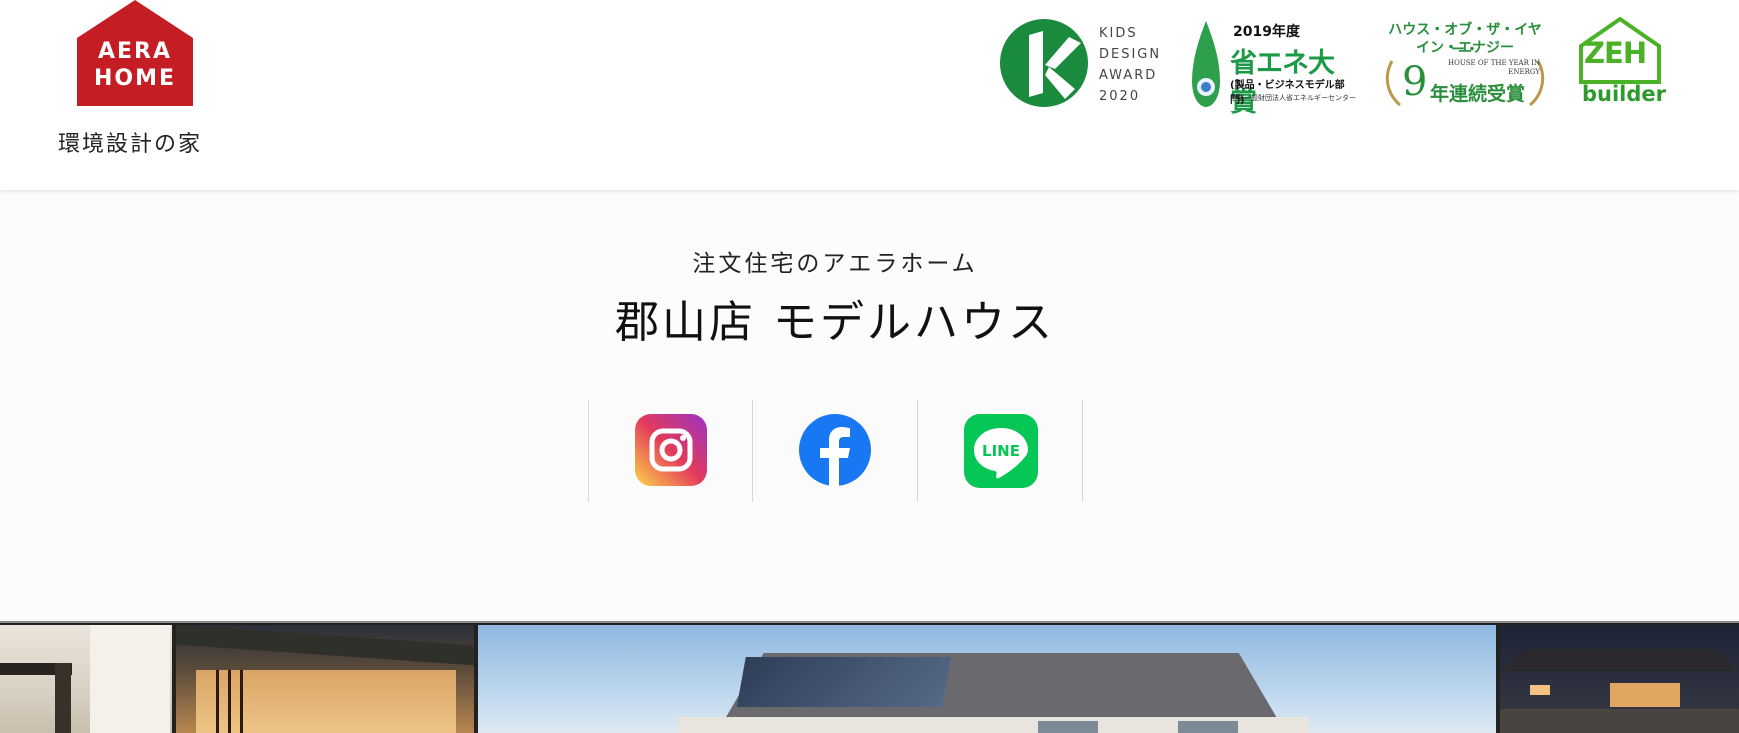 The width and height of the screenshot is (1739, 733). What do you see at coordinates (130, 144) in the screenshot?
I see `logo-subtitle: 環境設計の家` at bounding box center [130, 144].